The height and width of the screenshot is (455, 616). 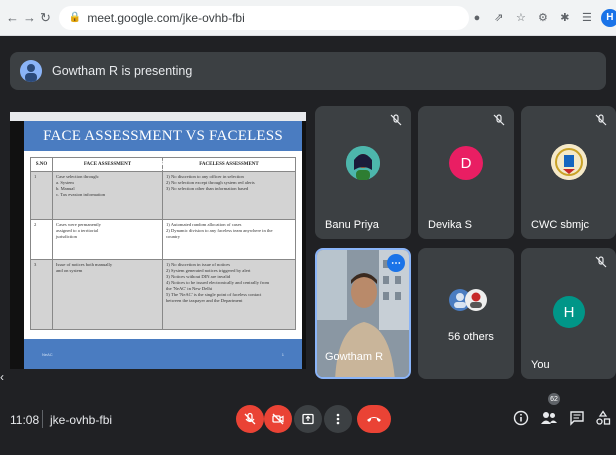 What do you see at coordinates (41, 294) in the screenshot?
I see `table-cell-sno: 3` at bounding box center [41, 294].